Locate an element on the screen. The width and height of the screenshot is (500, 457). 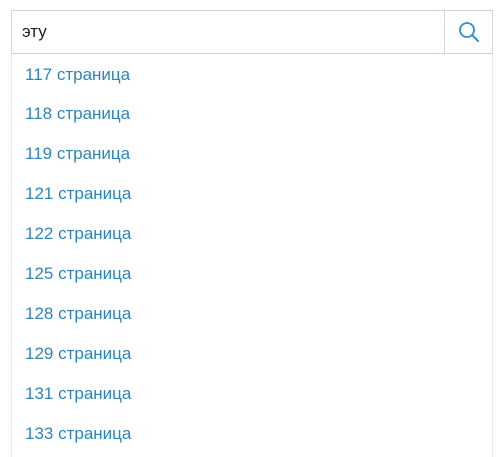
search-button is located at coordinates (468, 32).